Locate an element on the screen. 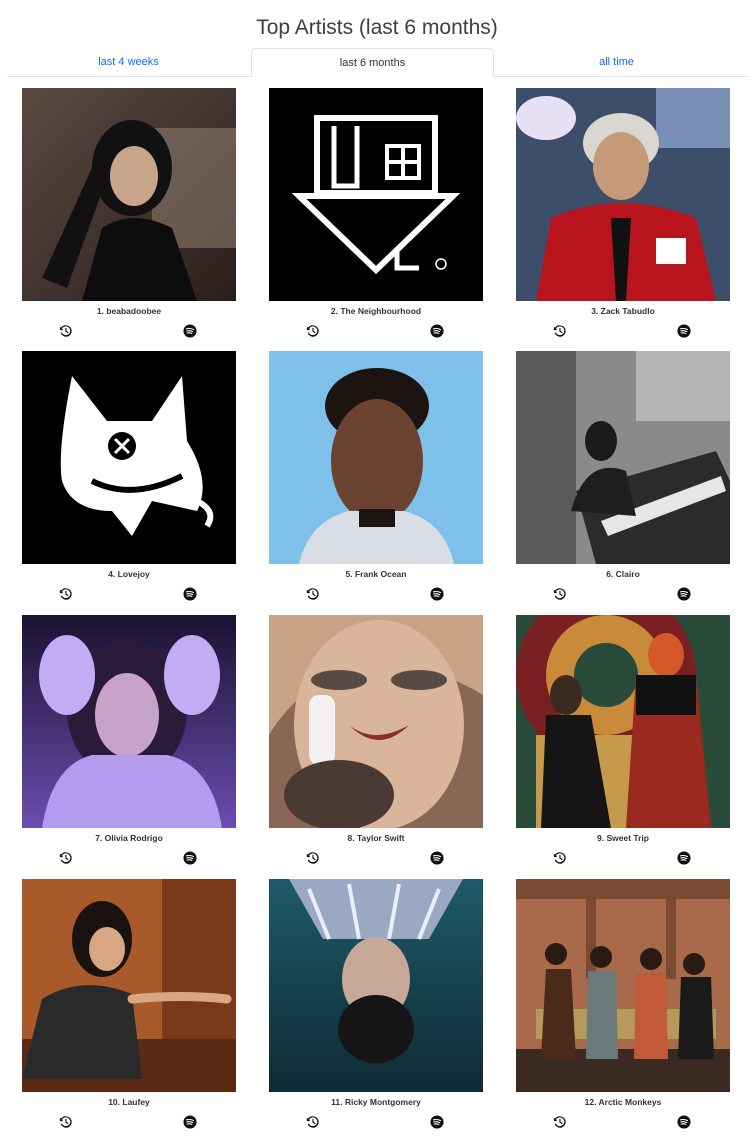 Image resolution: width=754 pixels, height=1137 pixels. artist-name: 10. Laufey is located at coordinates (129, 1102).